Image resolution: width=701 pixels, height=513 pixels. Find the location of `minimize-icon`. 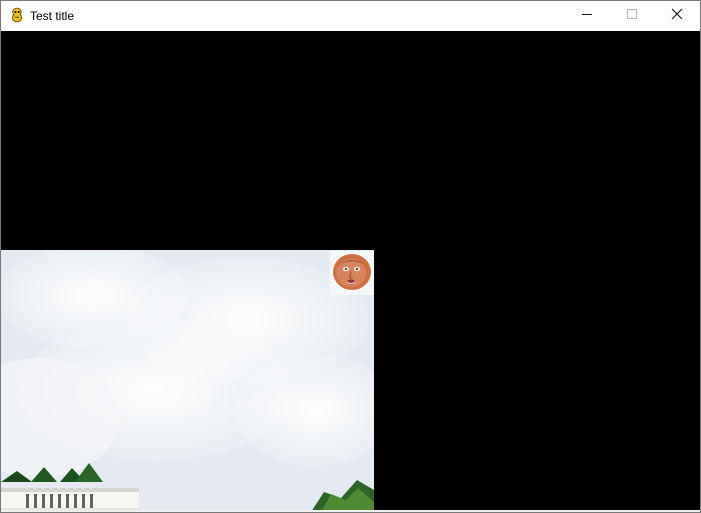

minimize-icon is located at coordinates (587, 16).